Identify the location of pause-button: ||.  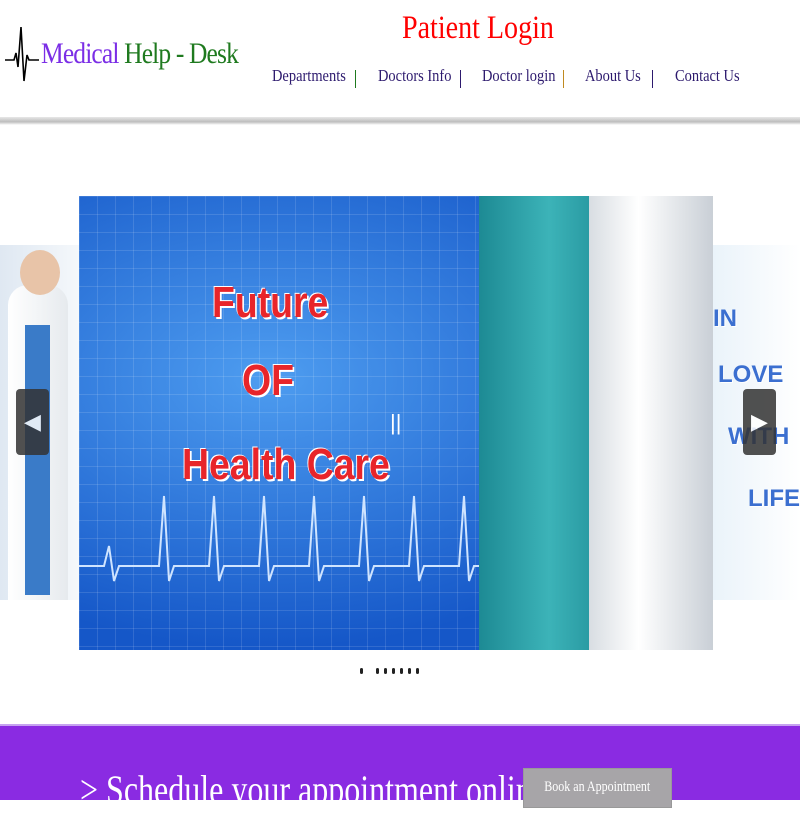
(395, 423).